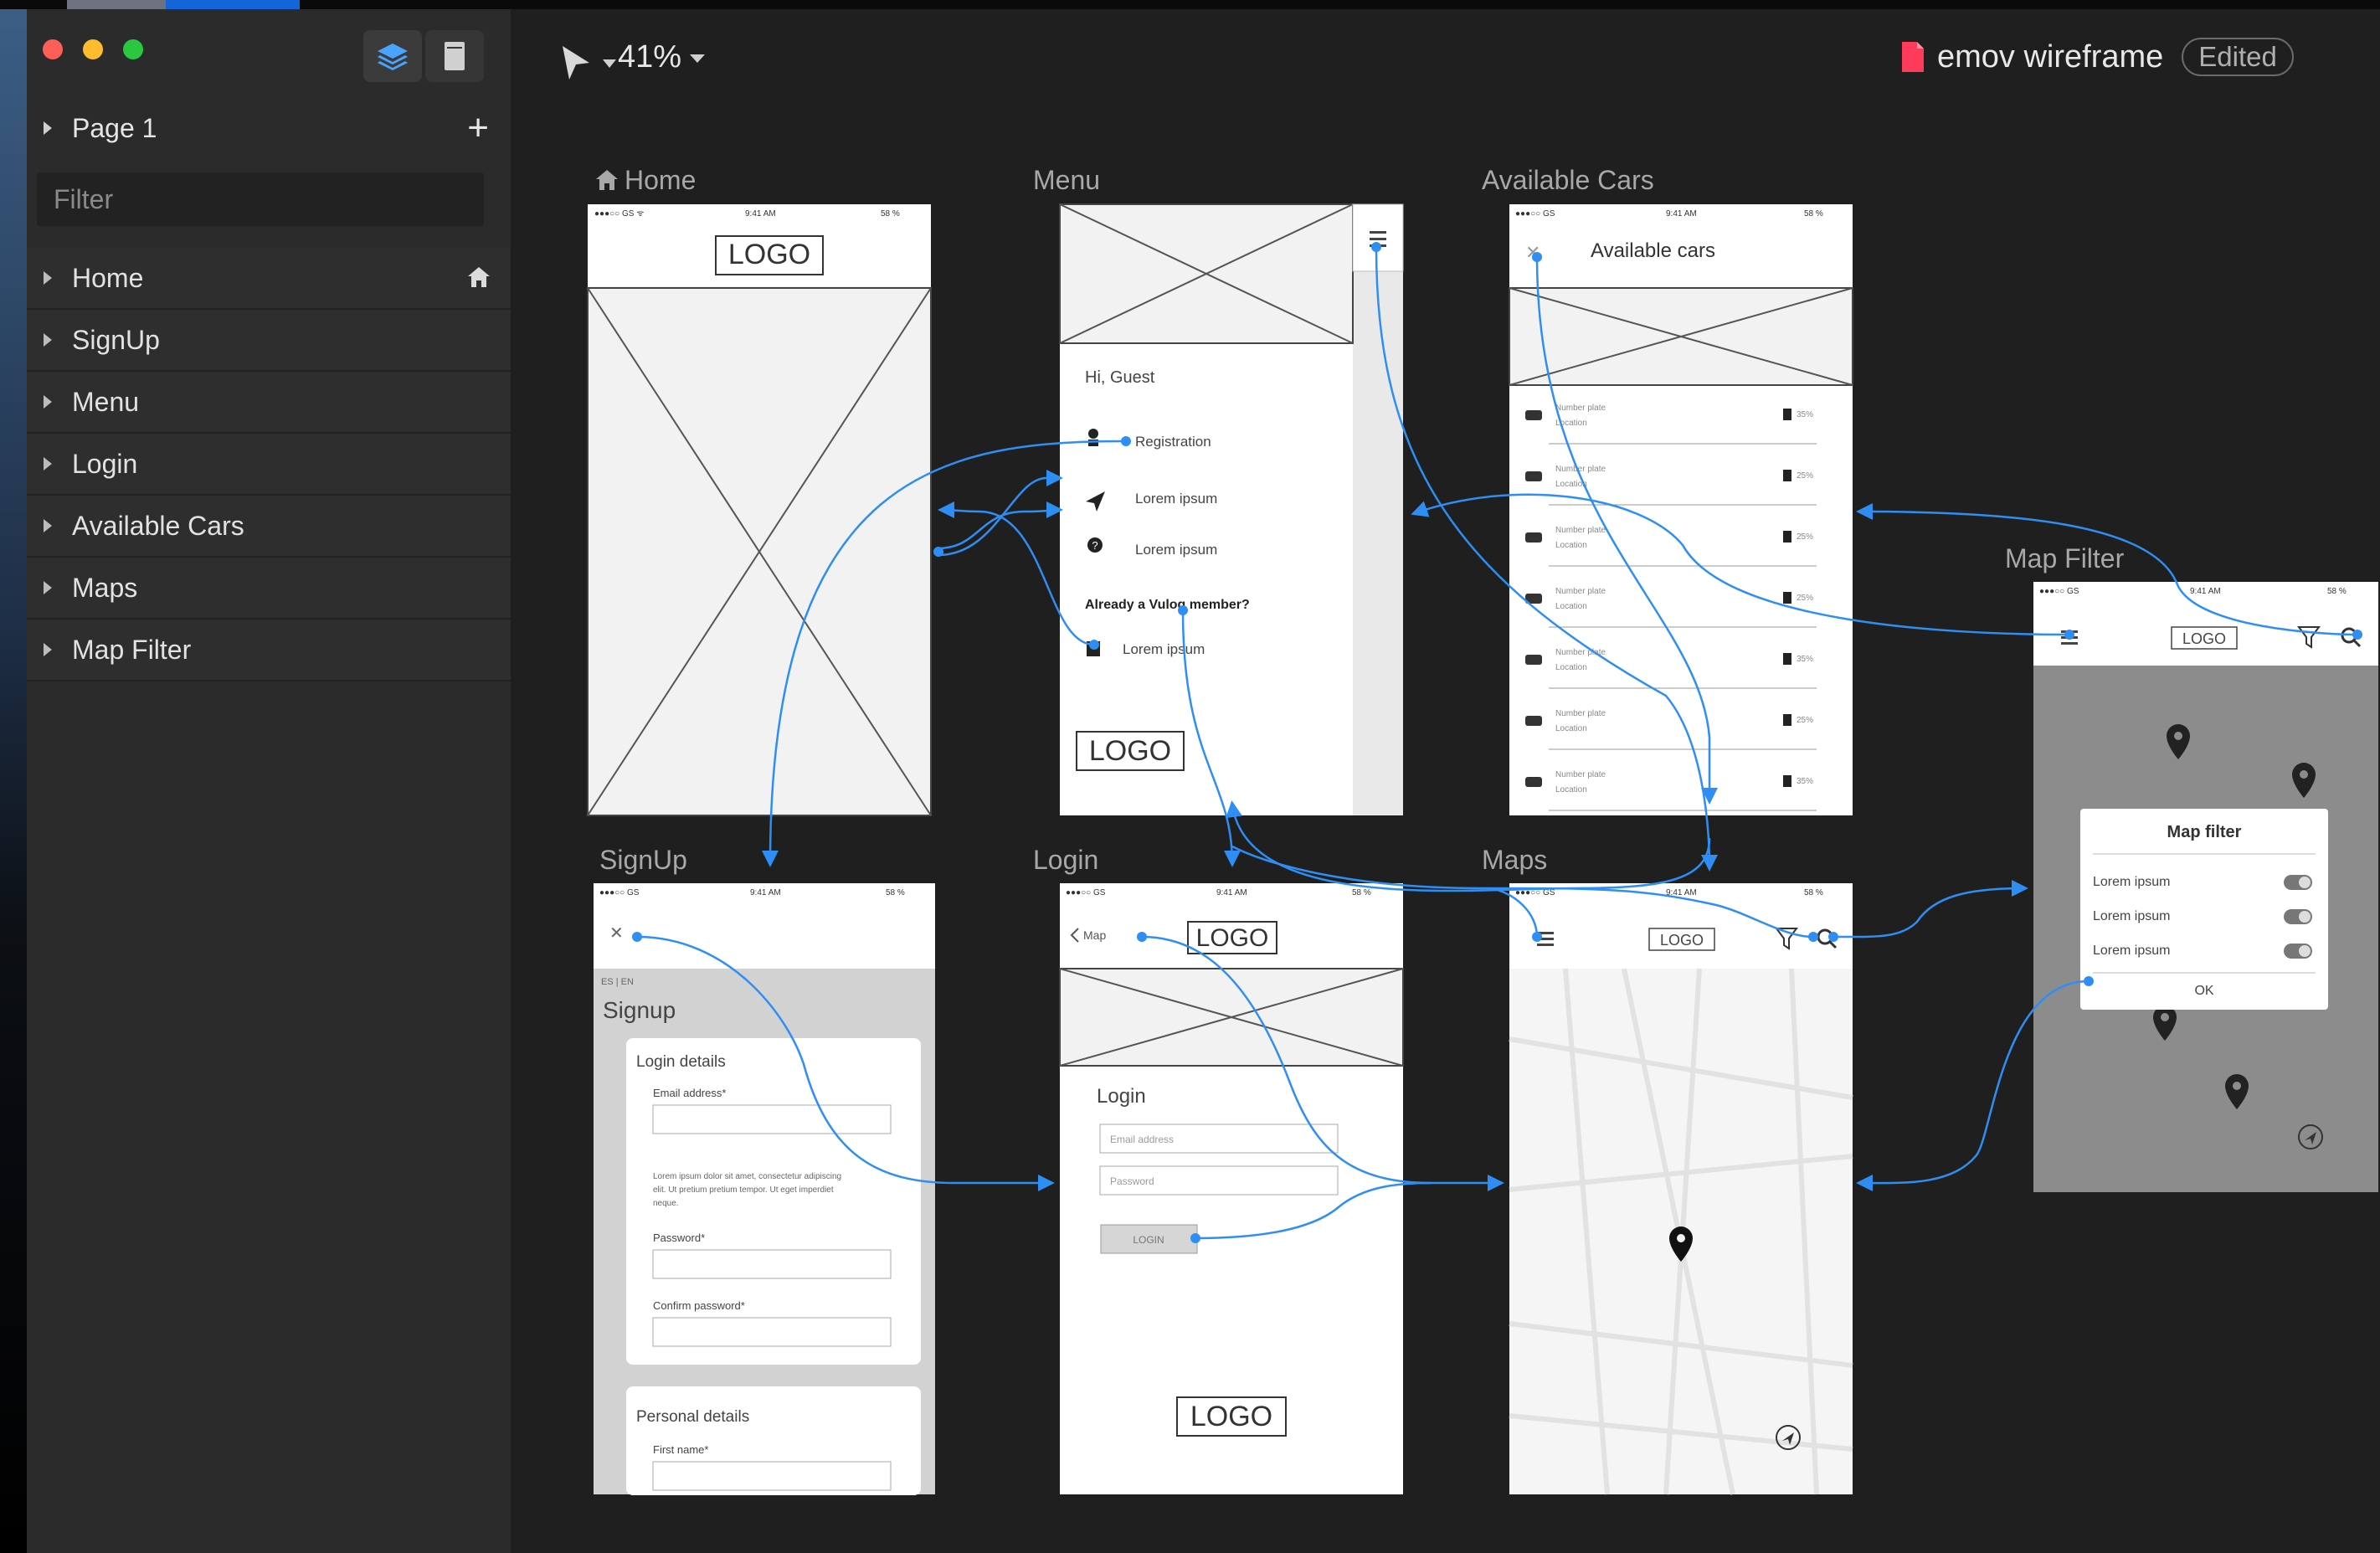 This screenshot has height=1553, width=2380. Describe the element at coordinates (132, 649) in the screenshot. I see `layer-label: Map Filter` at that location.